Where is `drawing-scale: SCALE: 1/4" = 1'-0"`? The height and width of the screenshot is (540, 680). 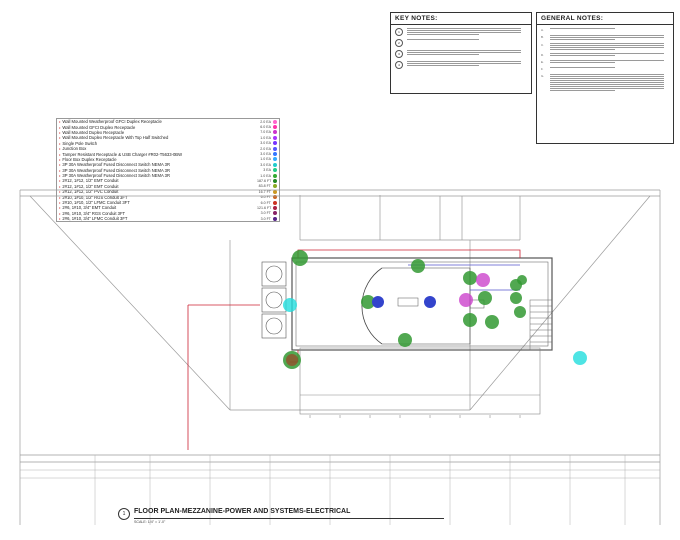 drawing-scale: SCALE: 1/4" = 1'-0" is located at coordinates (150, 522).